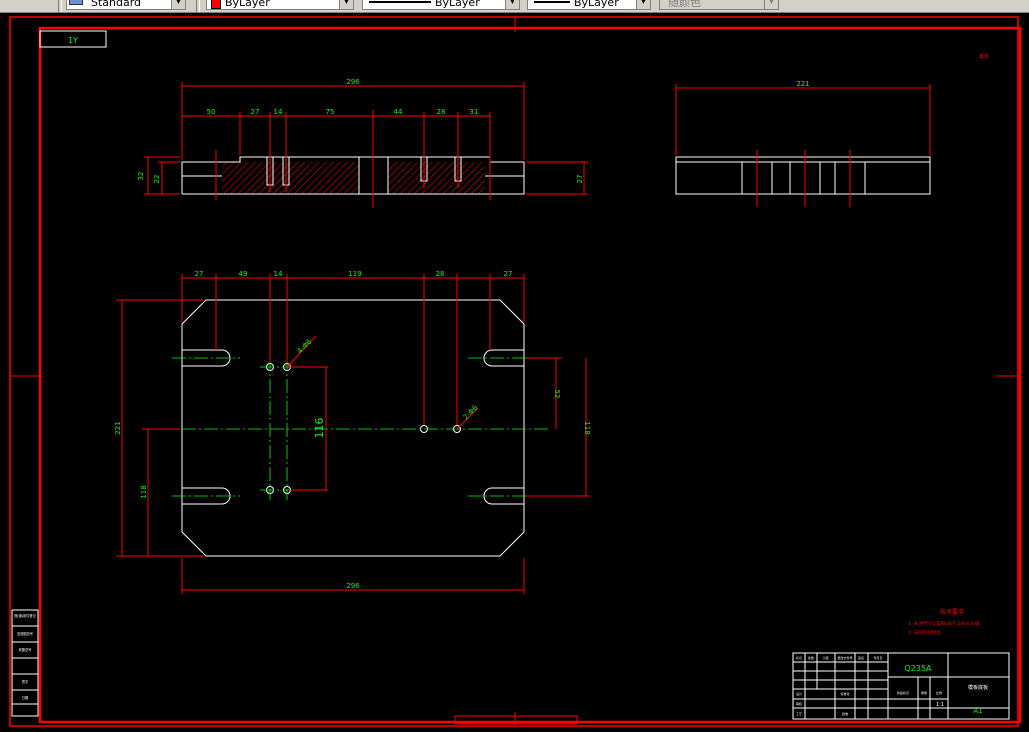 Image resolution: width=1029 pixels, height=732 pixels. Describe the element at coordinates (557, 394) in the screenshot. I see `plan-dim-right-inner: 52` at that location.